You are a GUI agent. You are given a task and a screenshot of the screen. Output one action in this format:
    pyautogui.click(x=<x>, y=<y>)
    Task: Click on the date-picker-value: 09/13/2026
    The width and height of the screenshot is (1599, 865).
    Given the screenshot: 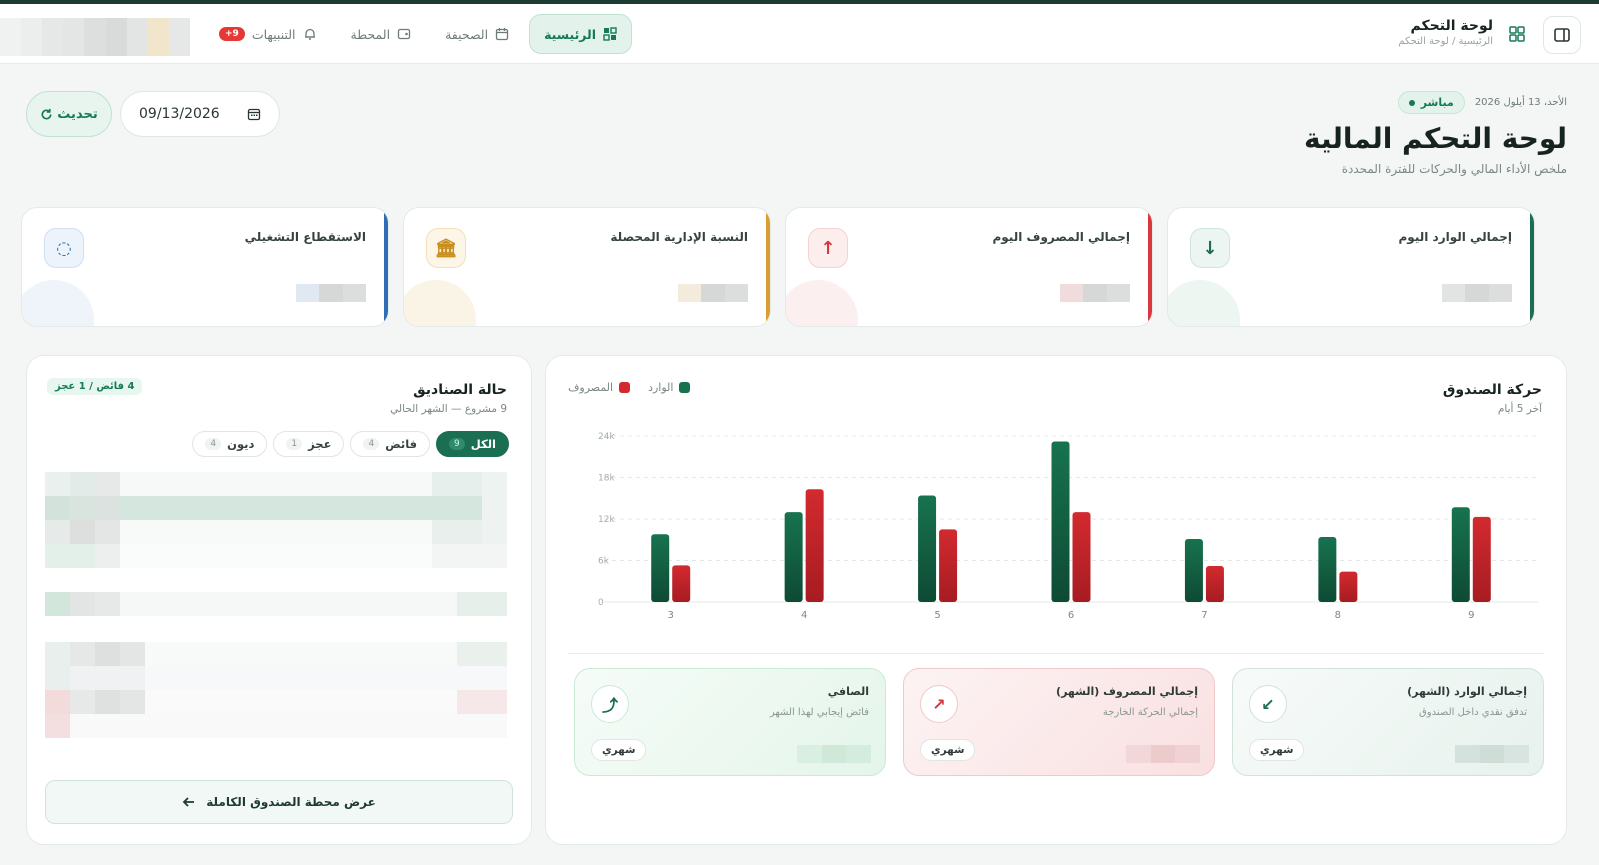 What is the action you would take?
    pyautogui.click(x=179, y=114)
    